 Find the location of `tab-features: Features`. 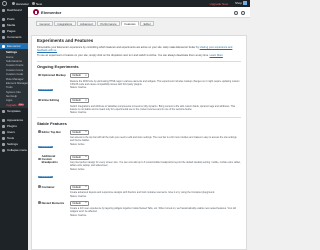

tab-features: Features is located at coordinates (130, 23).